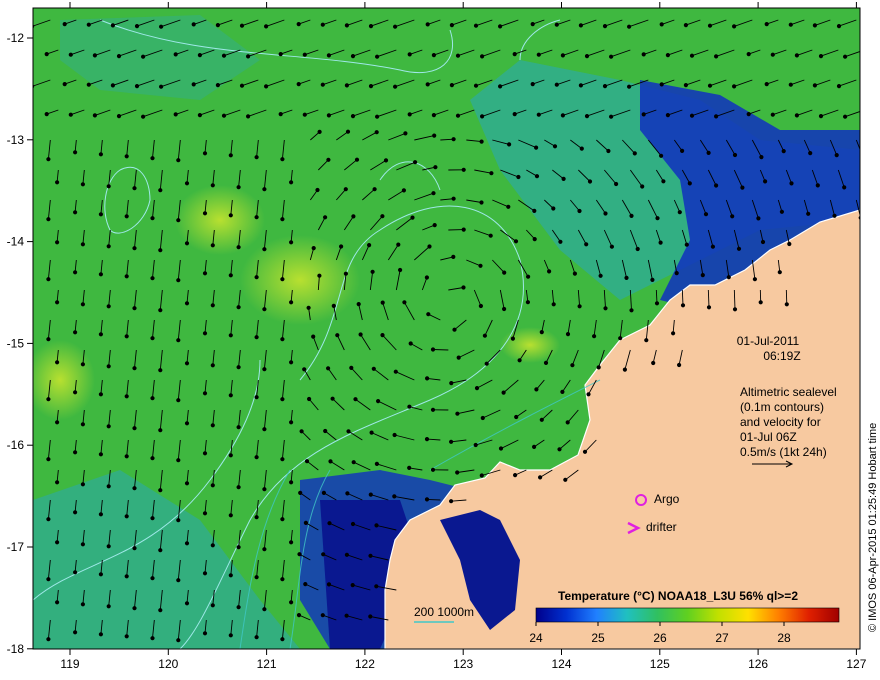 Image resolution: width=880 pixels, height=680 pixels. Describe the element at coordinates (788, 392) in the screenshot. I see `altimetry-line-1: Altimetric sealevel` at that location.